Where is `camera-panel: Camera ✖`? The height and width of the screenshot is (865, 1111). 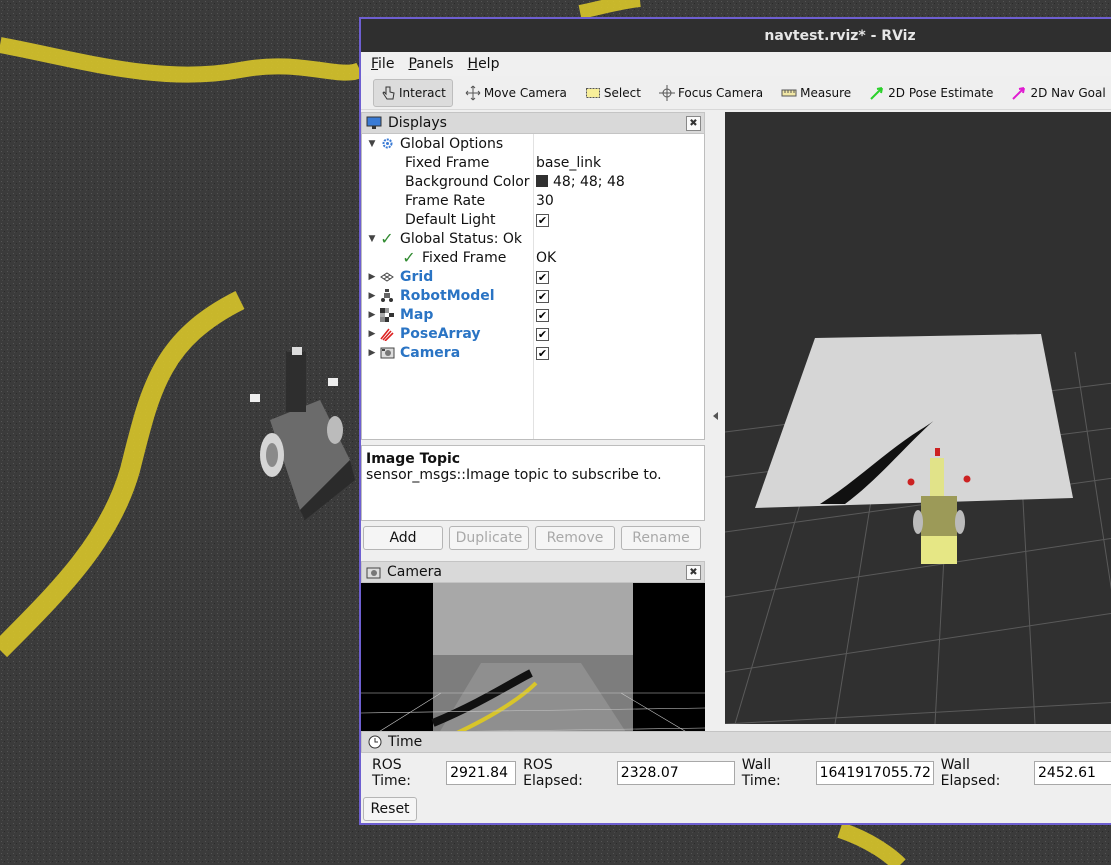
camera-panel: Camera ✖ is located at coordinates (533, 652).